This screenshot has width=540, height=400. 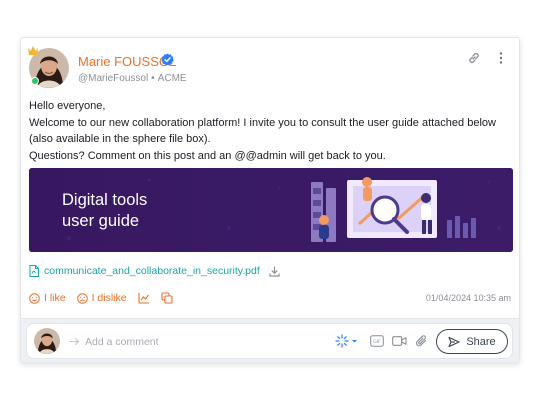 What do you see at coordinates (33, 50) in the screenshot?
I see `crown-icon` at bounding box center [33, 50].